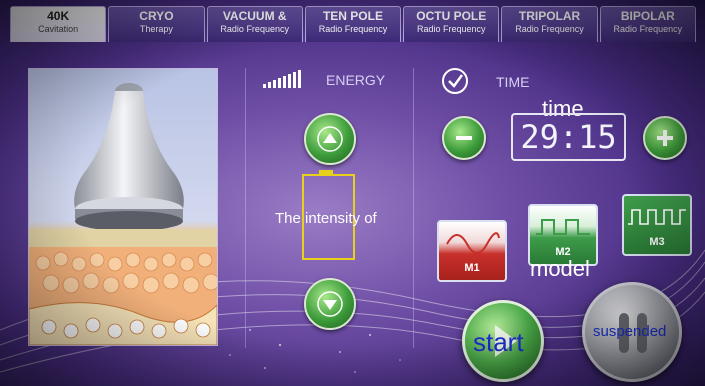 This screenshot has width=705, height=386. Describe the element at coordinates (282, 79) in the screenshot. I see `signal-bars-icon` at that location.